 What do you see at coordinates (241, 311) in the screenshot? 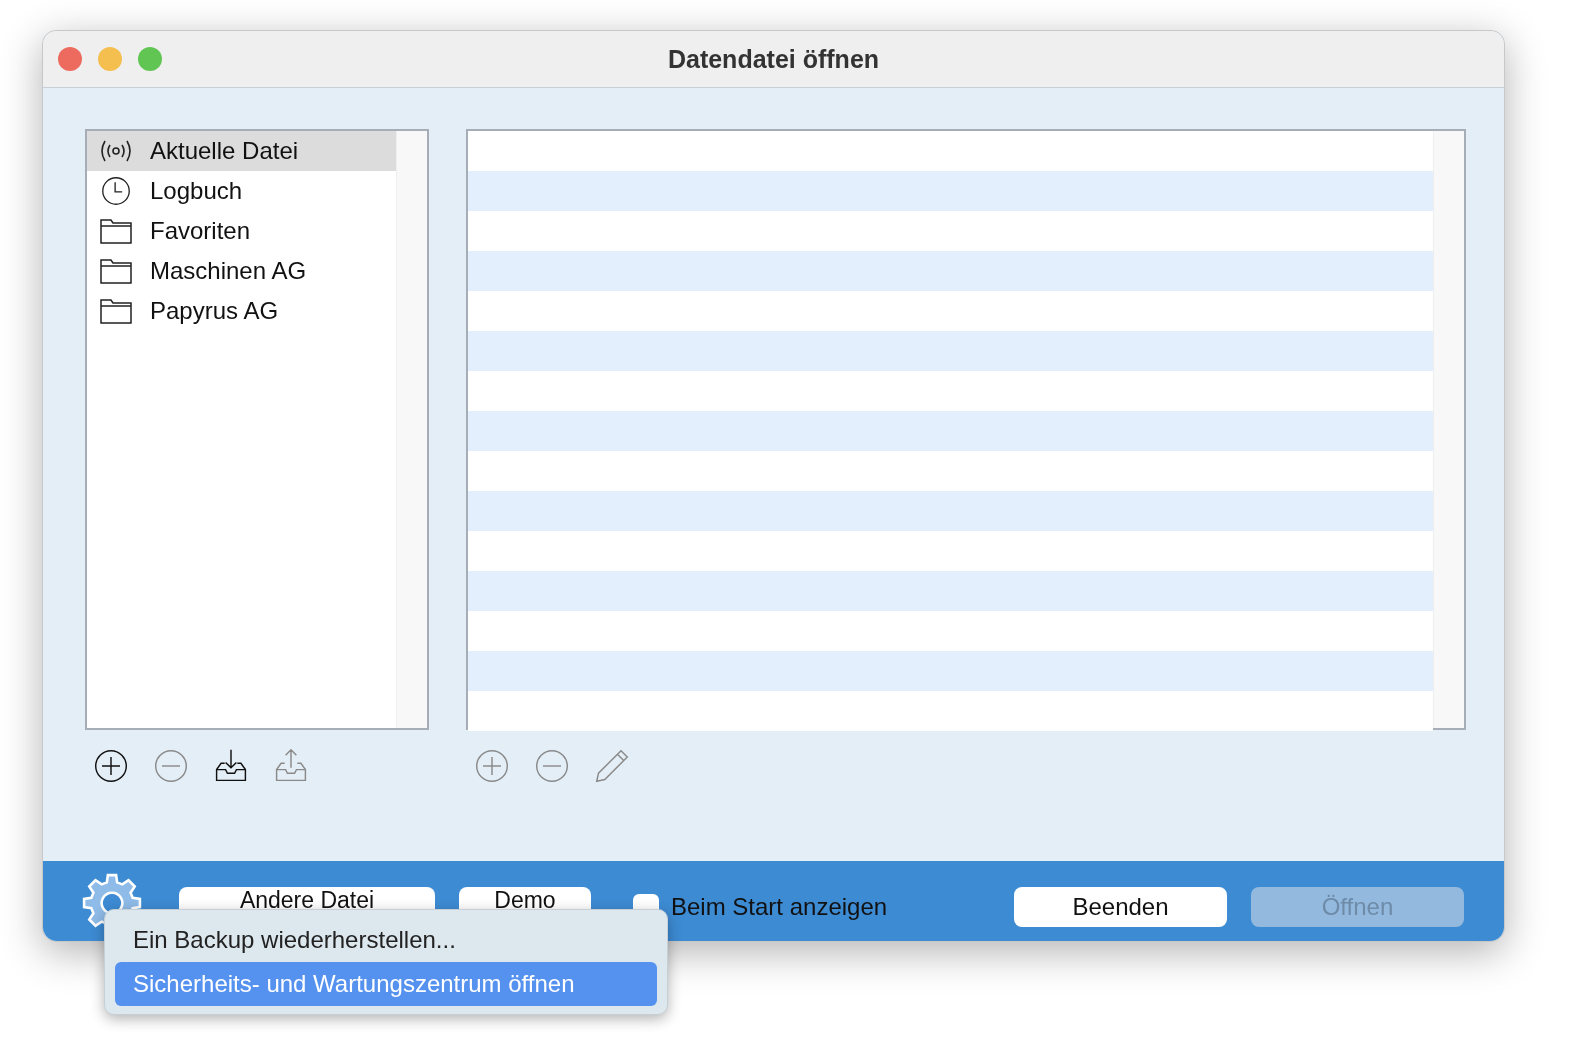
I see `source-item: Papyrus AG` at bounding box center [241, 311].